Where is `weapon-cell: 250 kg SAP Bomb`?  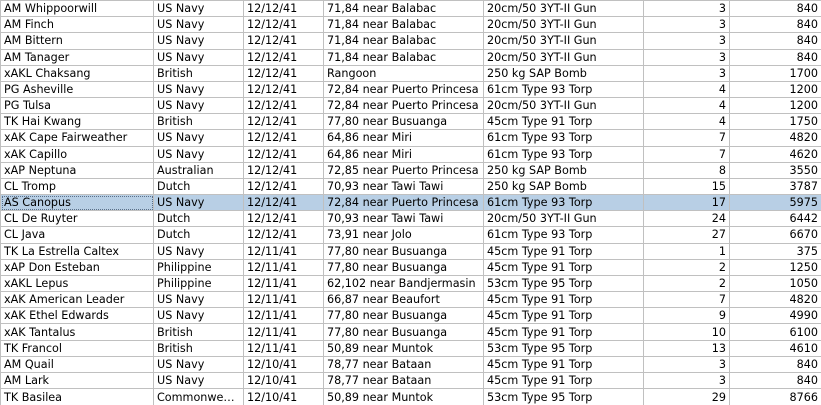 weapon-cell: 250 kg SAP Bomb is located at coordinates (563, 73).